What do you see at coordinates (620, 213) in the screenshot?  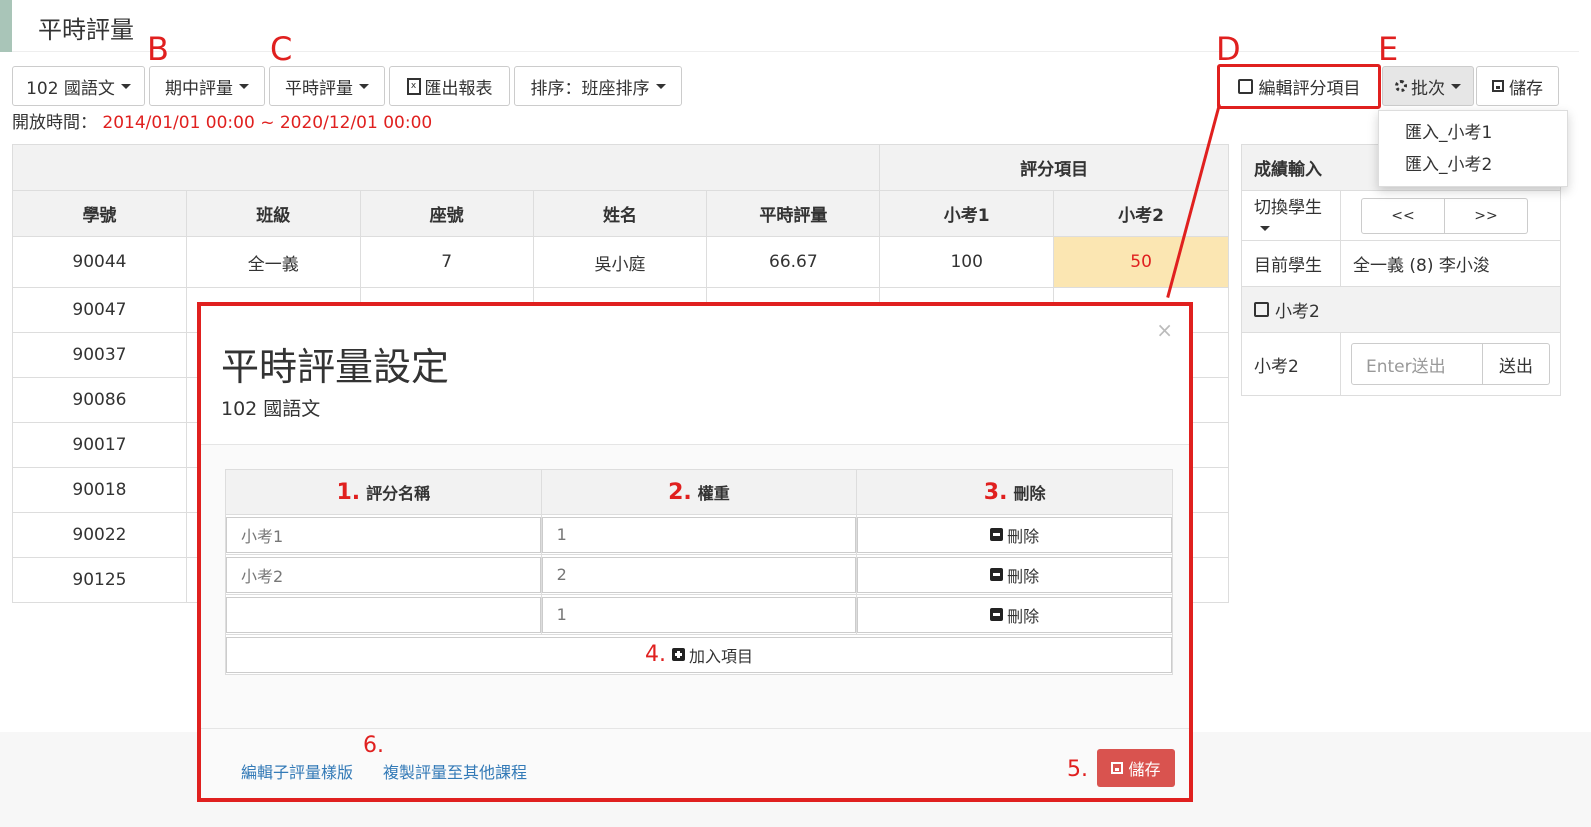 I see `col-header-name: 姓名` at bounding box center [620, 213].